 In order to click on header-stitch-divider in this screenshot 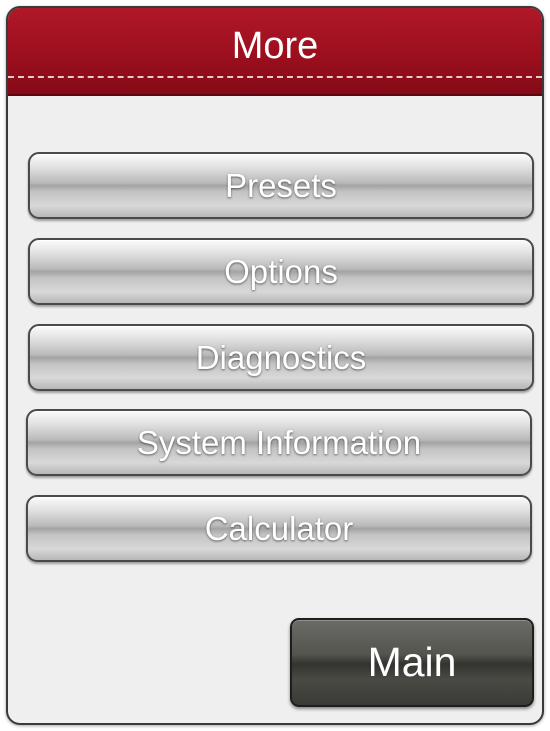, I will do `click(275, 77)`.